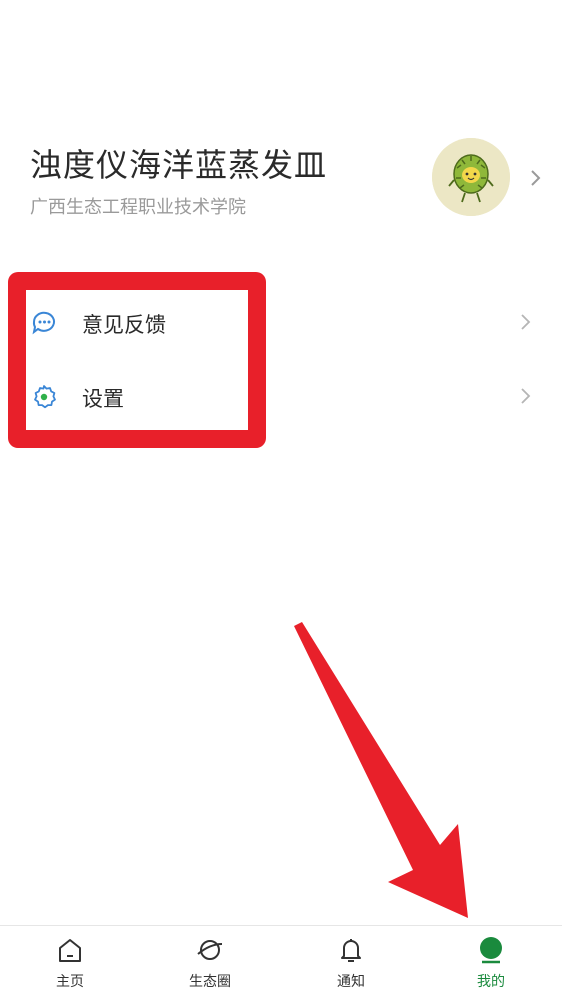  Describe the element at coordinates (210, 950) in the screenshot. I see `planet-icon` at that location.